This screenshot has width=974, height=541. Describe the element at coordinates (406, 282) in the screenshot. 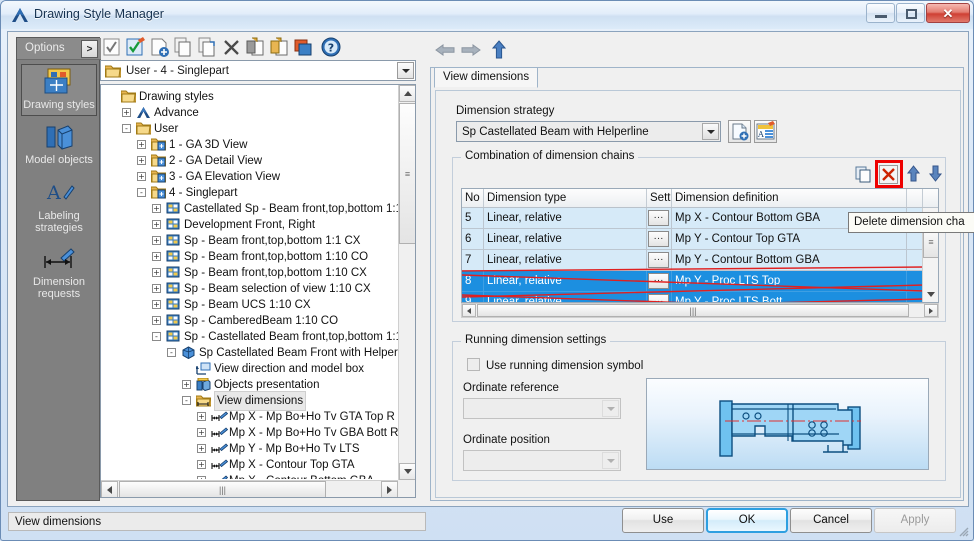

I see `tree-vertical-scrollbar: ≡` at that location.